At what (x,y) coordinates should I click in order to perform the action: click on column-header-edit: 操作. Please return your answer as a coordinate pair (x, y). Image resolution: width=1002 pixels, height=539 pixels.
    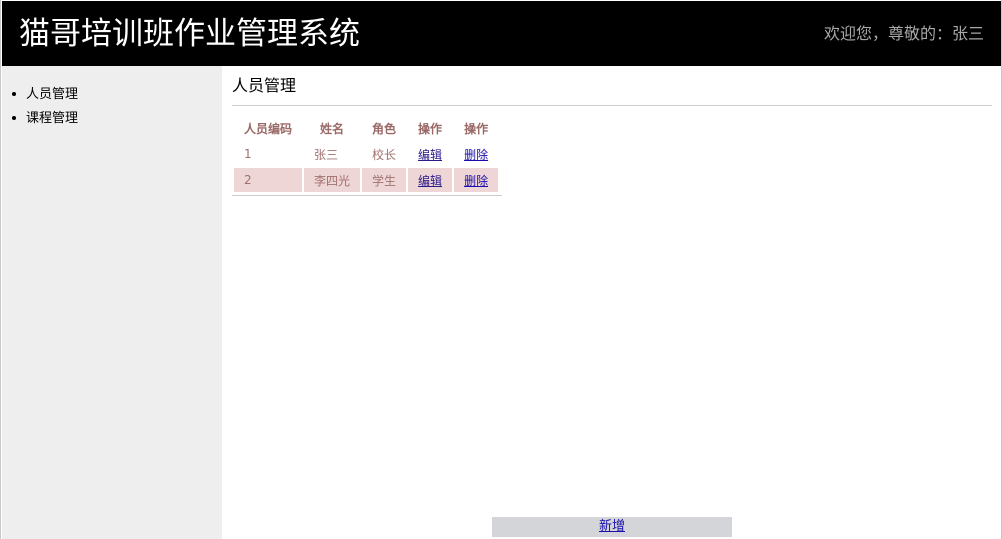
    Looking at the image, I should click on (430, 128).